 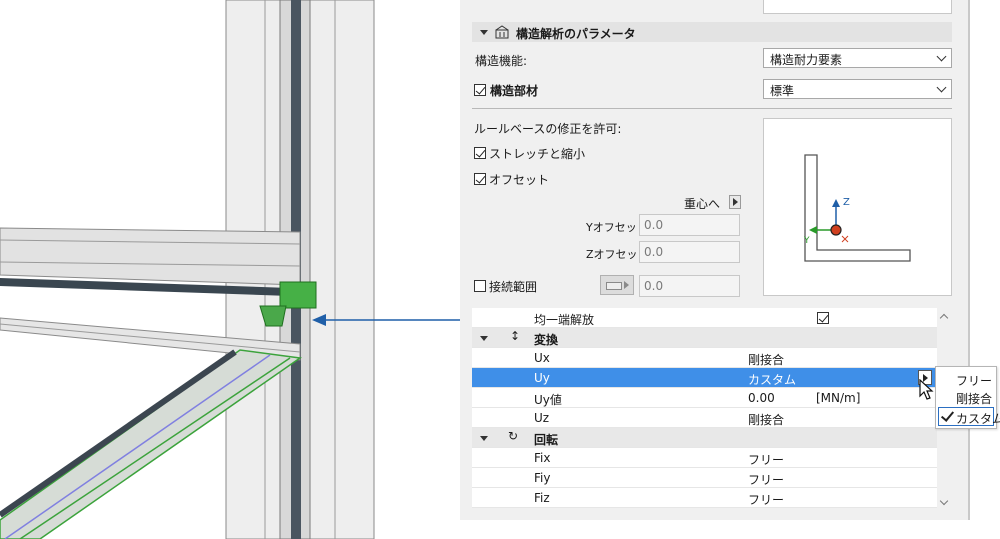 What do you see at coordinates (974, 398) in the screenshot?
I see `popup-option-rigid: 剛接合` at bounding box center [974, 398].